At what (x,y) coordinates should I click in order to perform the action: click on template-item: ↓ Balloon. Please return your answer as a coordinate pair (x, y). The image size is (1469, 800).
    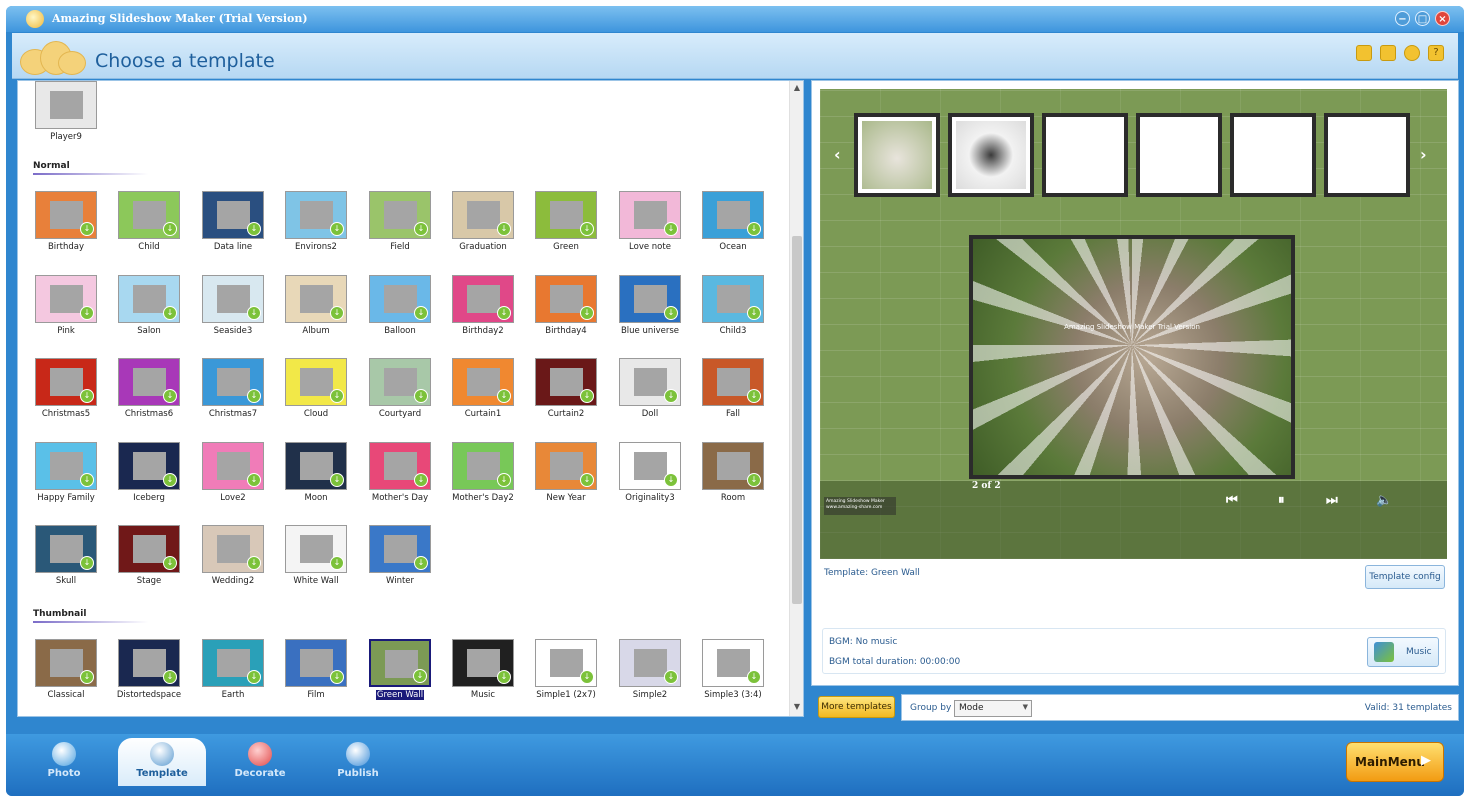
    Looking at the image, I should click on (400, 307).